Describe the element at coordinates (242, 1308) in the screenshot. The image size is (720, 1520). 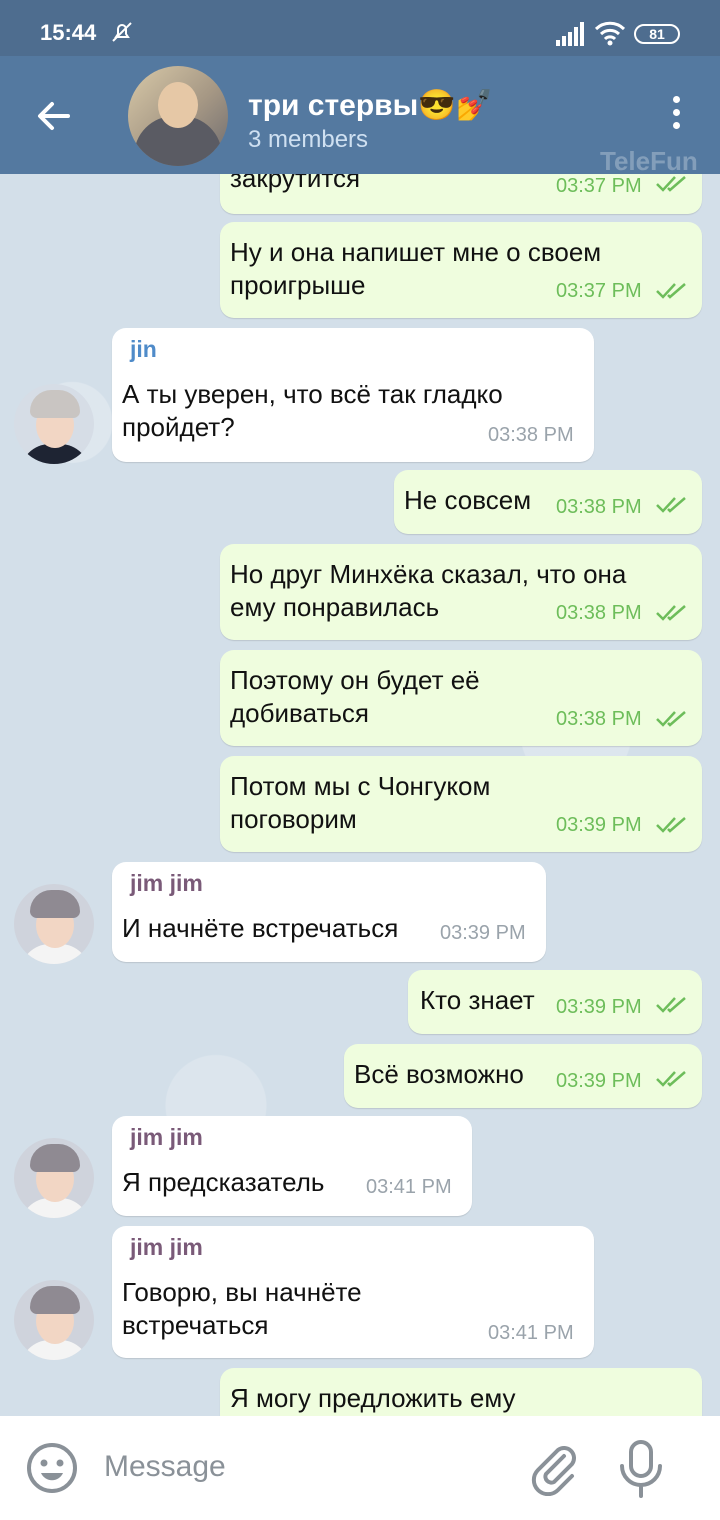
I see `message-text: Говорю, вы начнёте встречаться` at that location.